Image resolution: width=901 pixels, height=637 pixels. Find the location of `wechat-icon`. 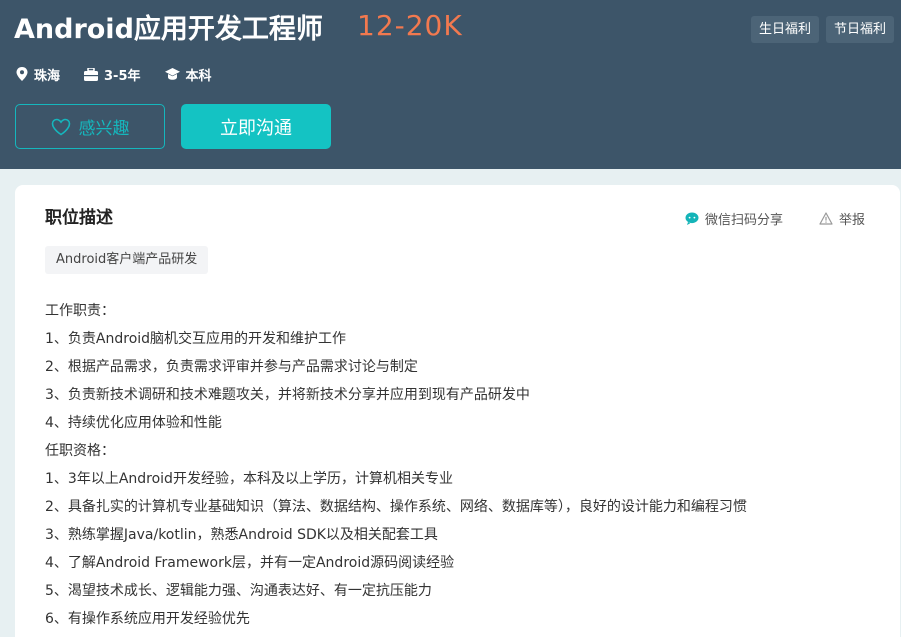

wechat-icon is located at coordinates (695, 218).